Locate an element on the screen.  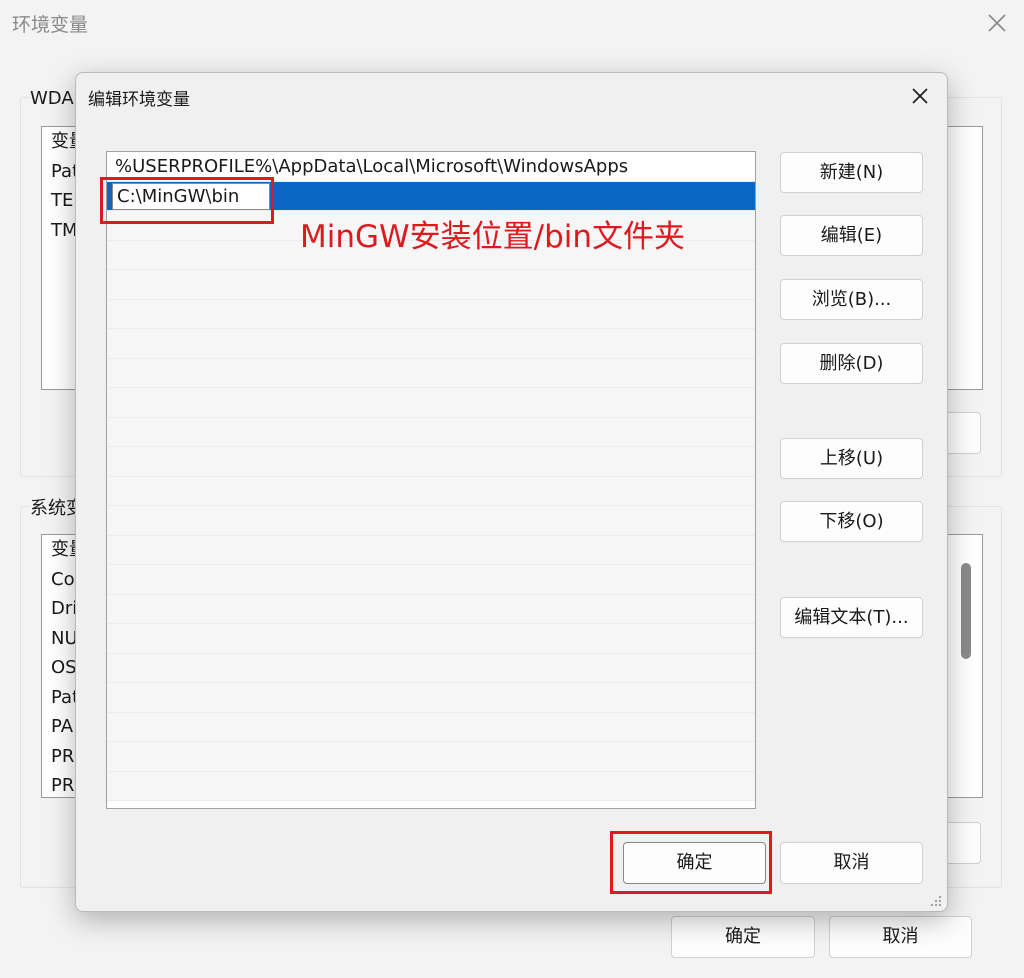
move-up-button: 上移(U) is located at coordinates (851, 458).